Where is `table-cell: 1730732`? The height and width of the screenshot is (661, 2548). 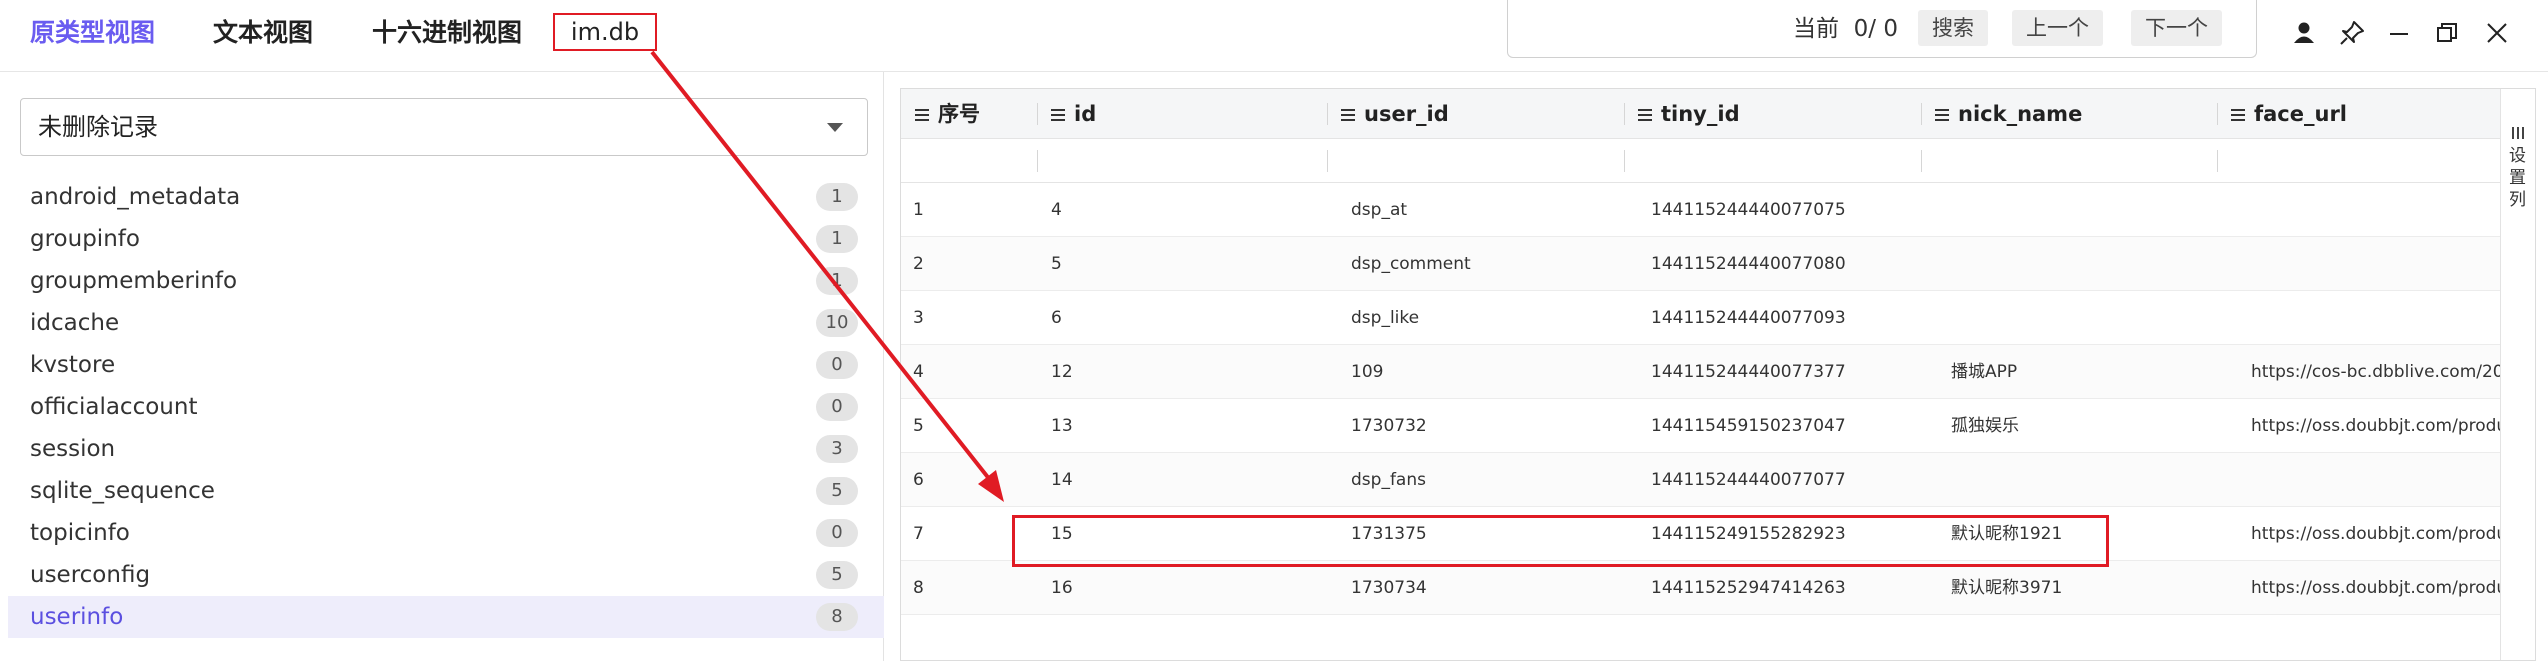
table-cell: 1730732 is located at coordinates (1496, 426).